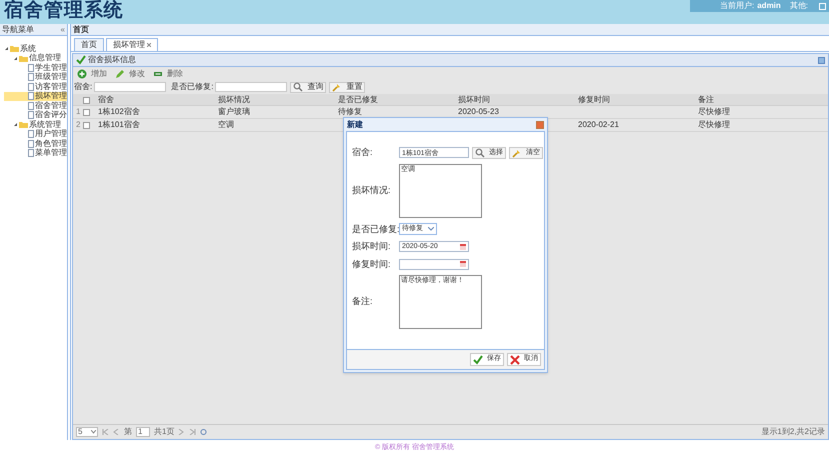 Image resolution: width=829 pixels, height=456 pixels. Describe the element at coordinates (204, 432) in the screenshot. I see `refresh-icon` at that location.